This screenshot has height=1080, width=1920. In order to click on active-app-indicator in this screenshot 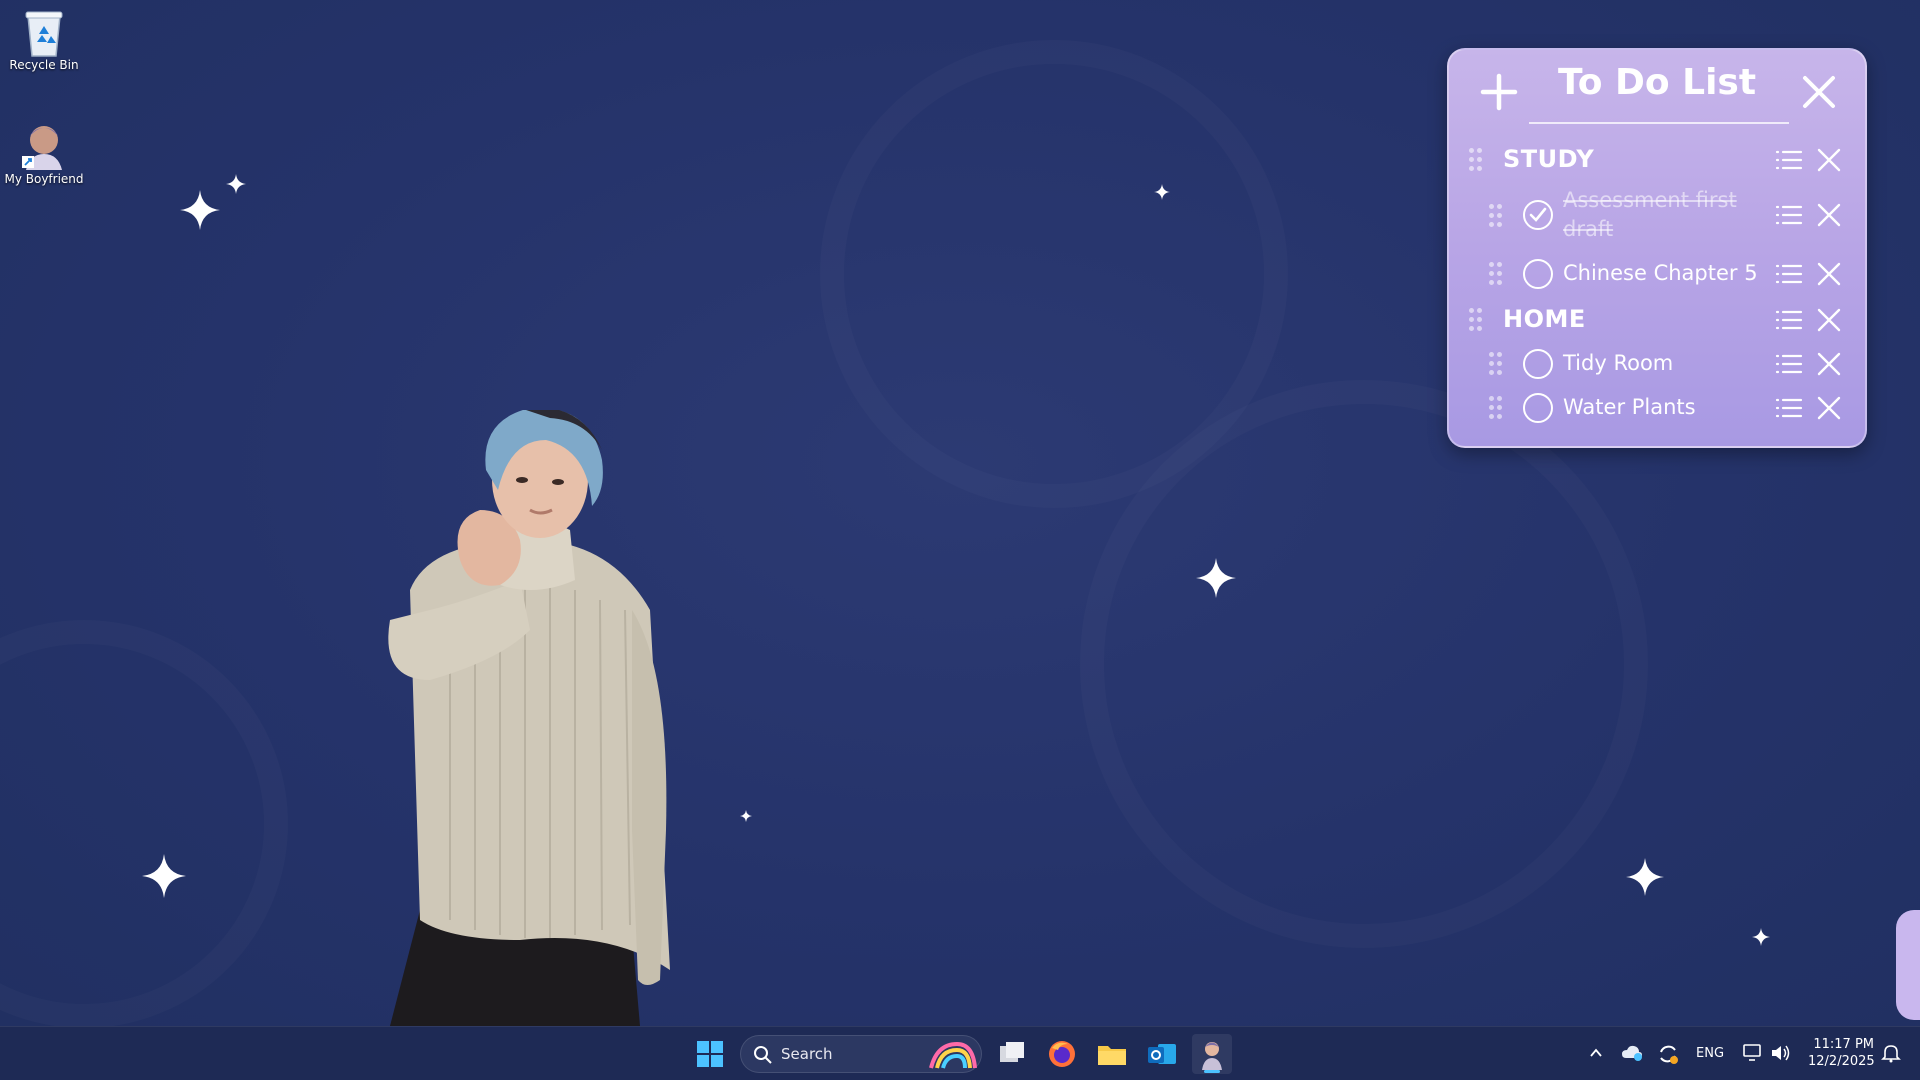, I will do `click(1212, 1071)`.